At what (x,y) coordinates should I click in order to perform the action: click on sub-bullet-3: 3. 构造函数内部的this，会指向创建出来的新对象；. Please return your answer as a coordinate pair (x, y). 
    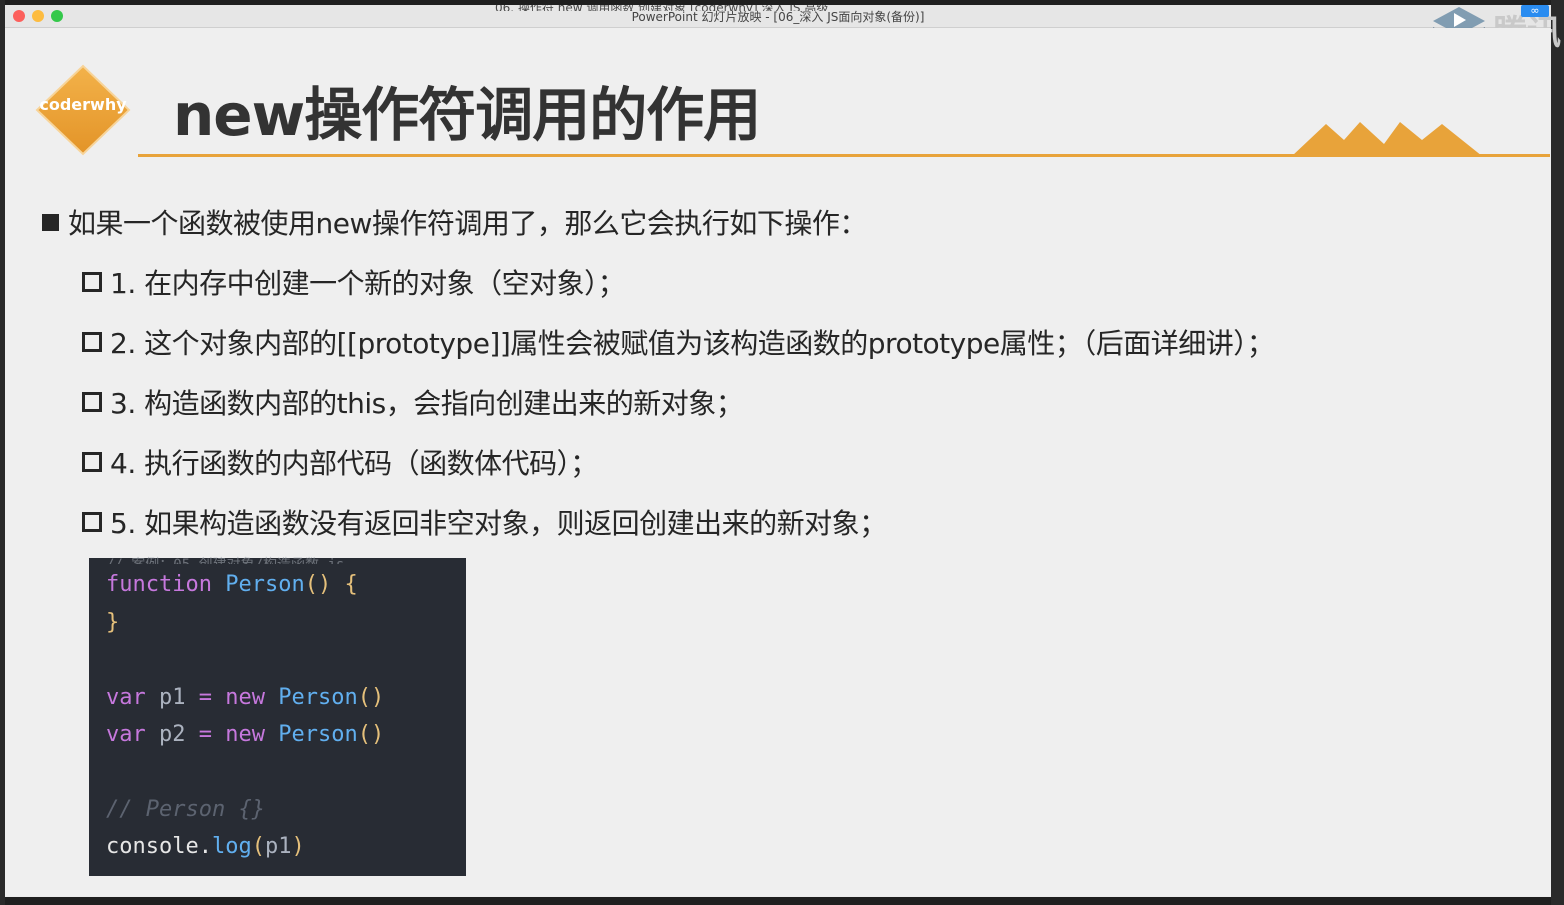
    Looking at the image, I should click on (413, 402).